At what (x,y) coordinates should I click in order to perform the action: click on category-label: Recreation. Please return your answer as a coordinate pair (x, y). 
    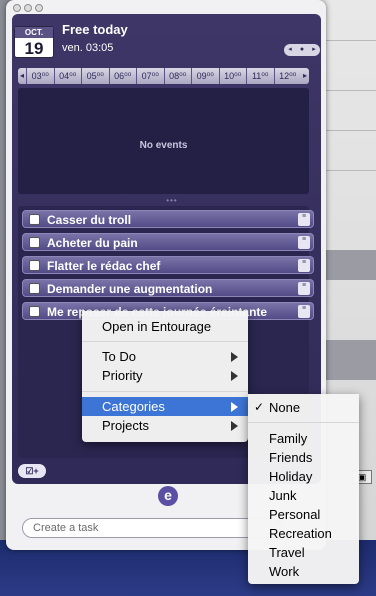
    Looking at the image, I should click on (300, 533).